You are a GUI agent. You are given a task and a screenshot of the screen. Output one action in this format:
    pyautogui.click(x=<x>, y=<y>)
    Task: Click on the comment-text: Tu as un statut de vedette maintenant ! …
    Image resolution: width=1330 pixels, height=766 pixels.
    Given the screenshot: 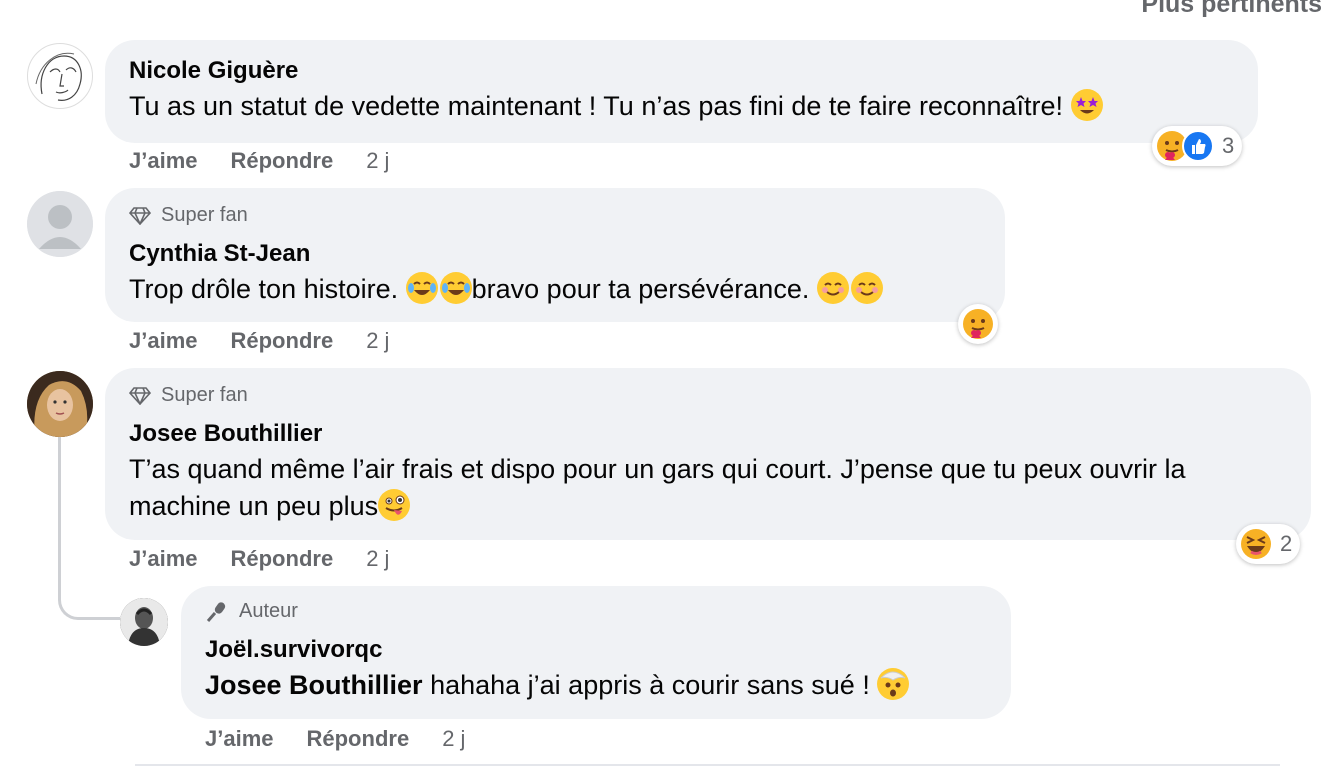 What is the action you would take?
    pyautogui.click(x=681, y=106)
    